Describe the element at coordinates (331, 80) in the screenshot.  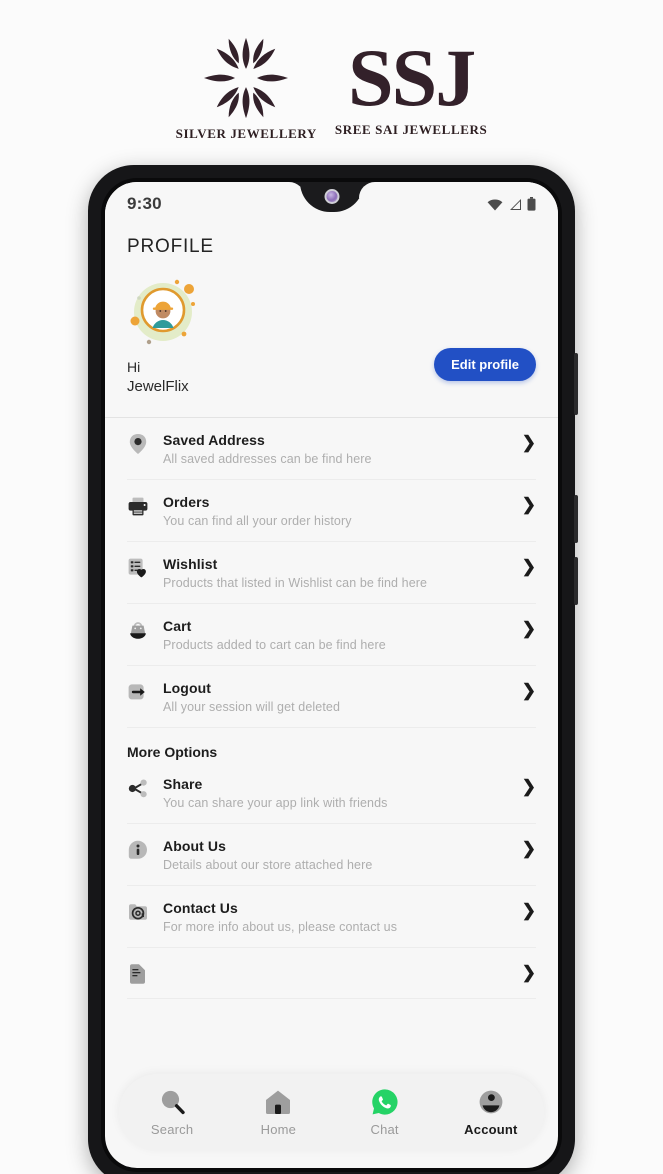
I see `brand-header: SILVER JEWELLERY SSJ SREE SAI JEWELLERS` at that location.